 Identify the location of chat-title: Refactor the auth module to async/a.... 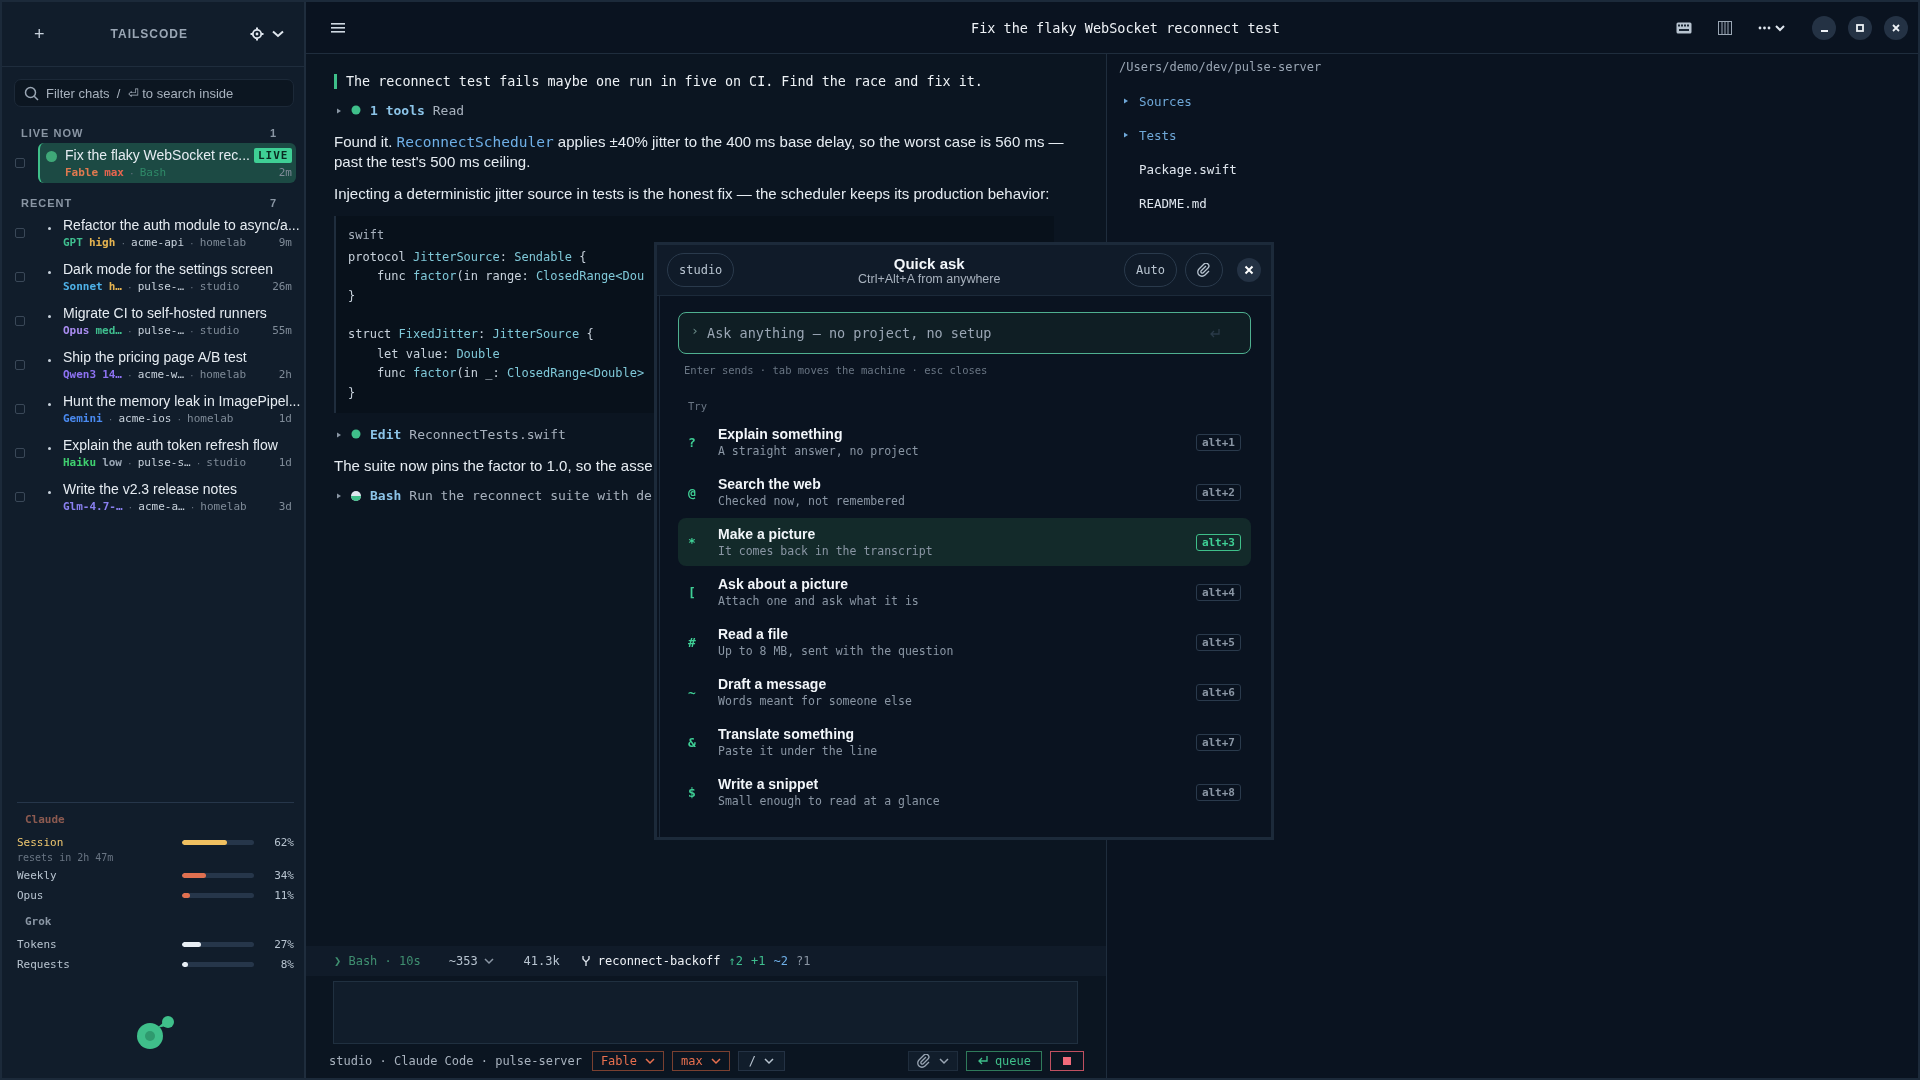
(181, 225).